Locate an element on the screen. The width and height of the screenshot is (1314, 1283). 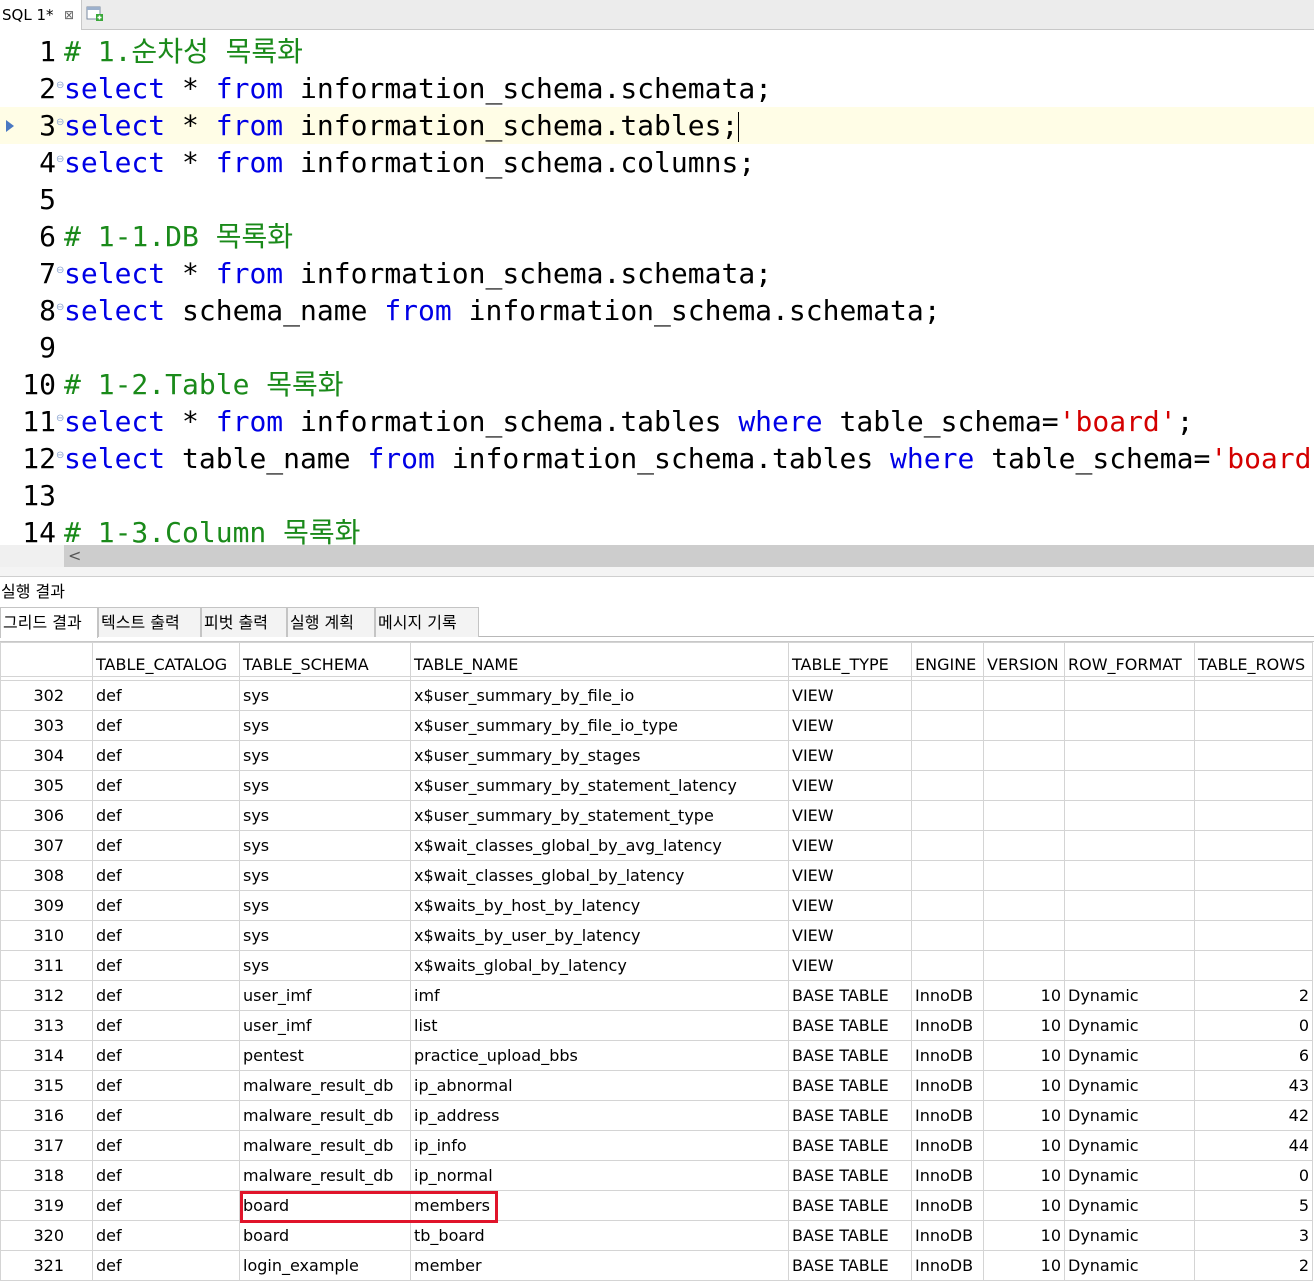
column-header-engine: ENGINE is located at coordinates (947, 659).